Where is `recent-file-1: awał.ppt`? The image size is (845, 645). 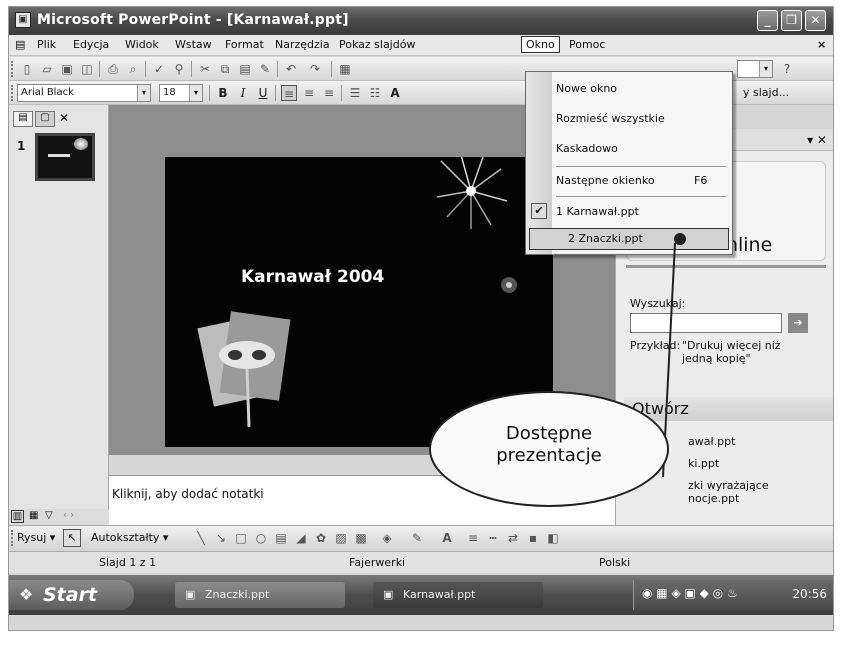 recent-file-1: awał.ppt is located at coordinates (711, 441).